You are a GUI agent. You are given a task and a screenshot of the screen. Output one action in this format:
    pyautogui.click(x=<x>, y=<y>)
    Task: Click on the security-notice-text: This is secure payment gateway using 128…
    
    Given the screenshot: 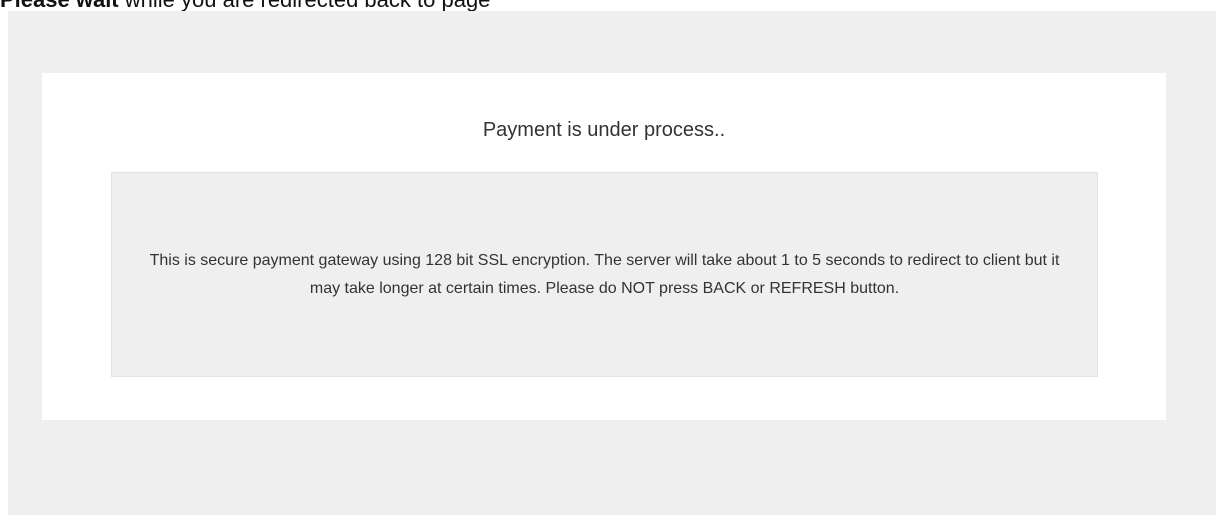 What is the action you would take?
    pyautogui.click(x=604, y=274)
    